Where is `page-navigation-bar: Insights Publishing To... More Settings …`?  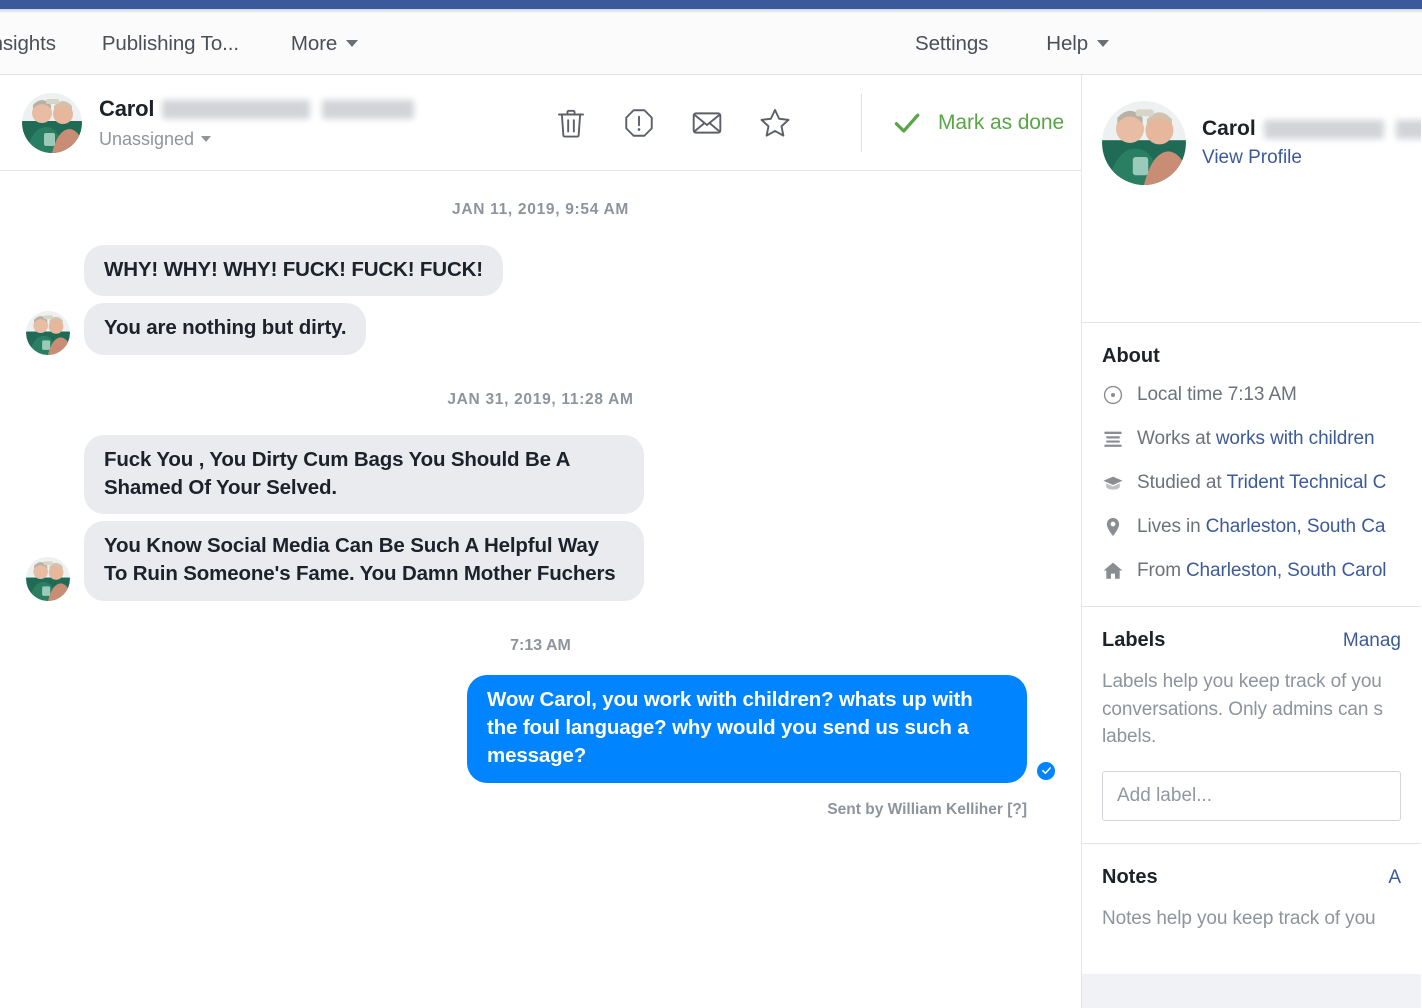
page-navigation-bar: Insights Publishing To... More Settings … is located at coordinates (711, 44).